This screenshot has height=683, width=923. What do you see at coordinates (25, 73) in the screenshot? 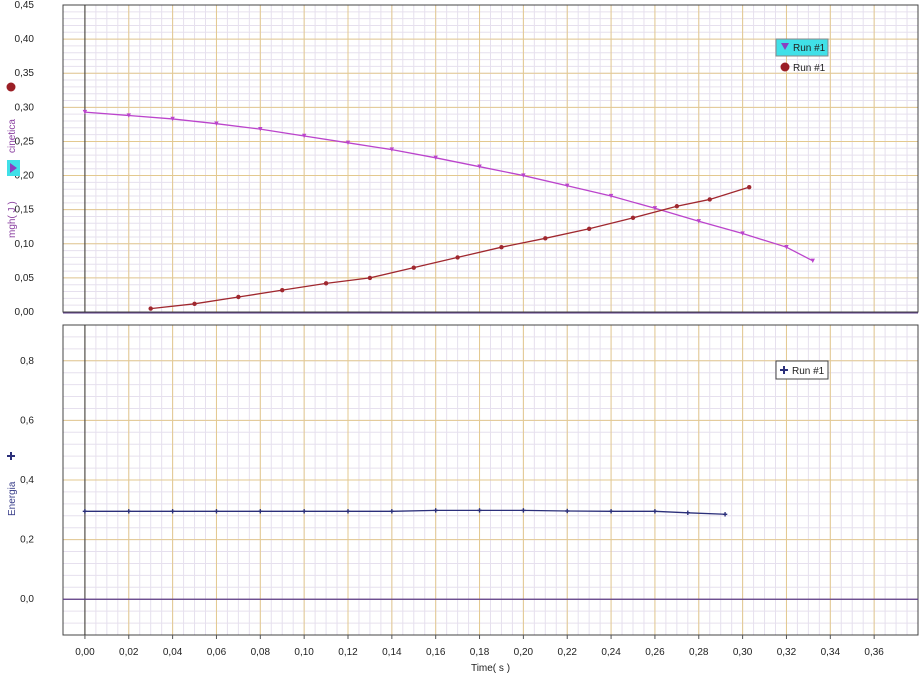
I see `top-y-tick-label: 0,35` at bounding box center [25, 73].